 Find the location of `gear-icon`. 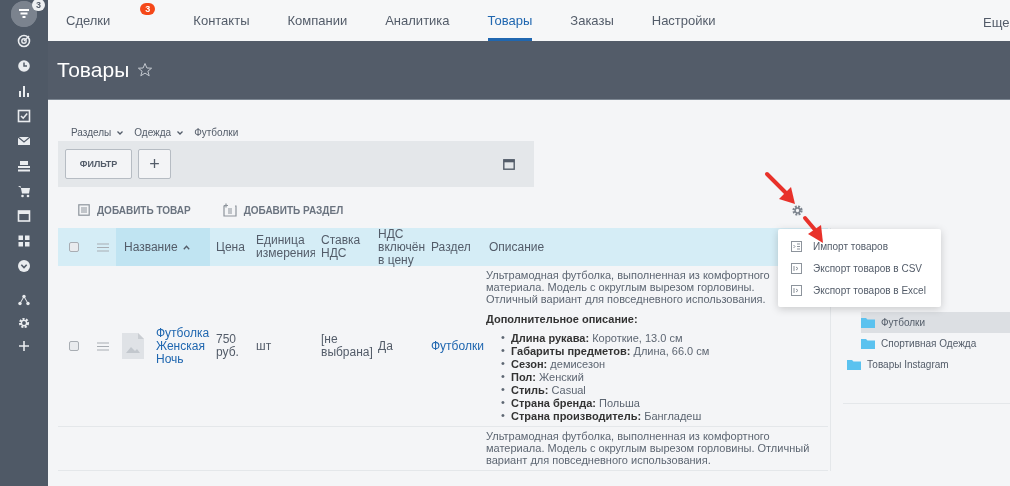

gear-icon is located at coordinates (797, 210).